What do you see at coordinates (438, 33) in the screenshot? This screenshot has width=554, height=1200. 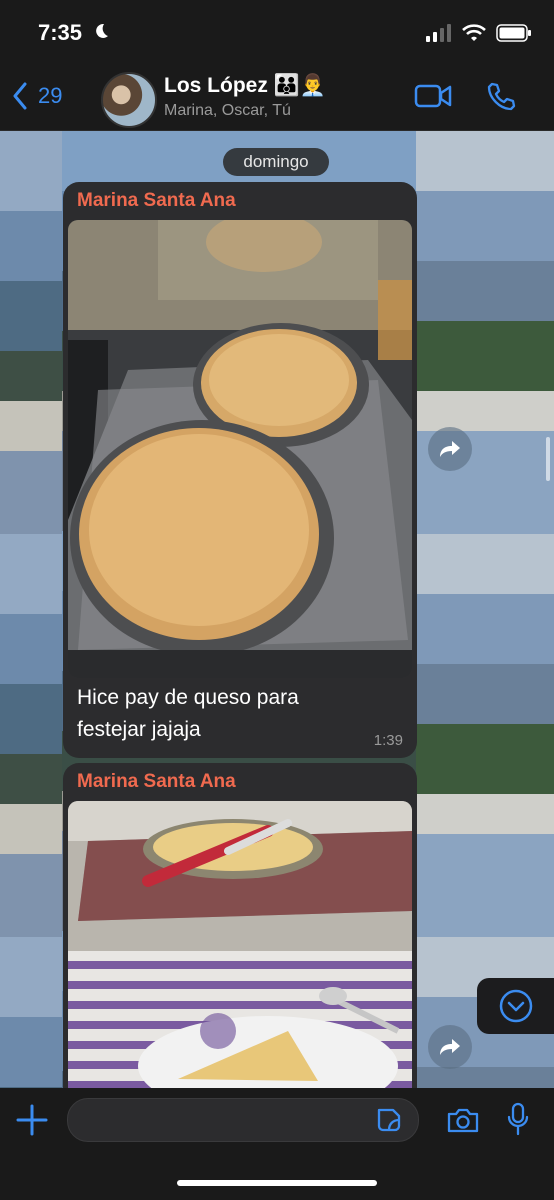 I see `signal-icon` at bounding box center [438, 33].